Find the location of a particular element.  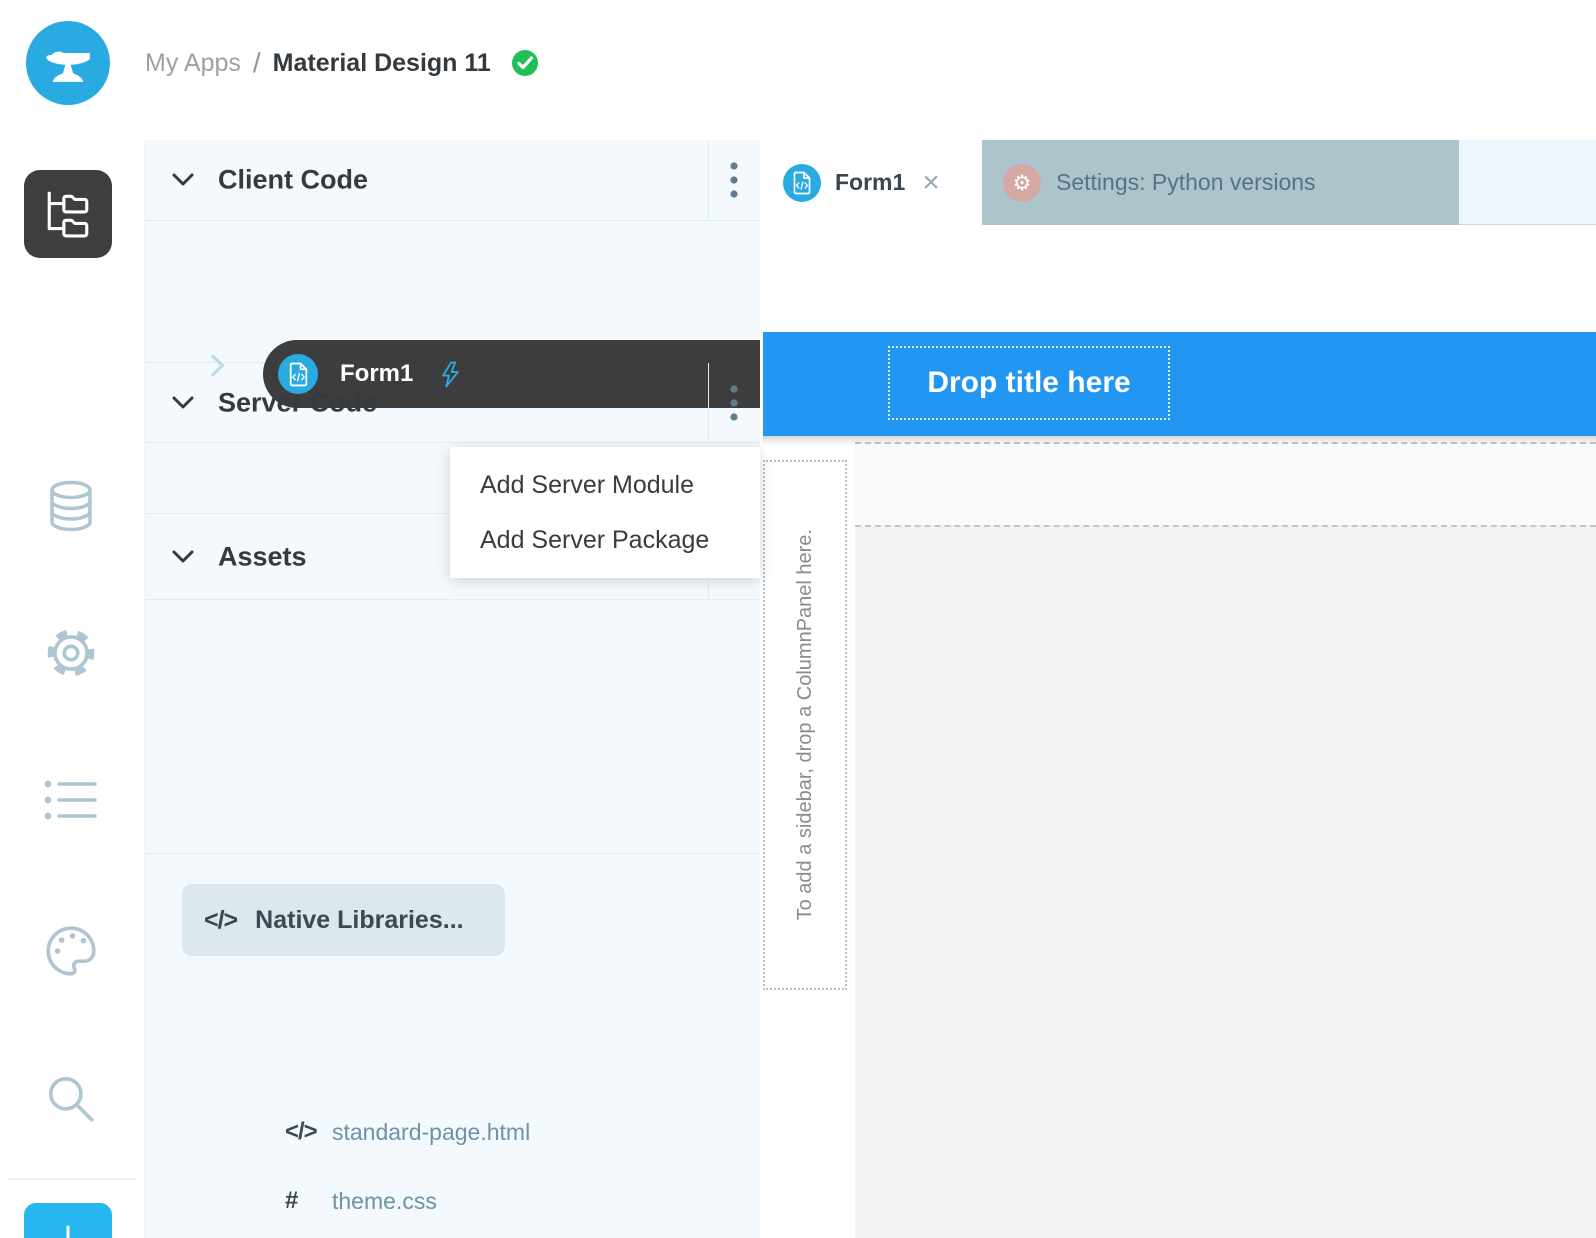

app-bar-shadow is located at coordinates (1179, 440).